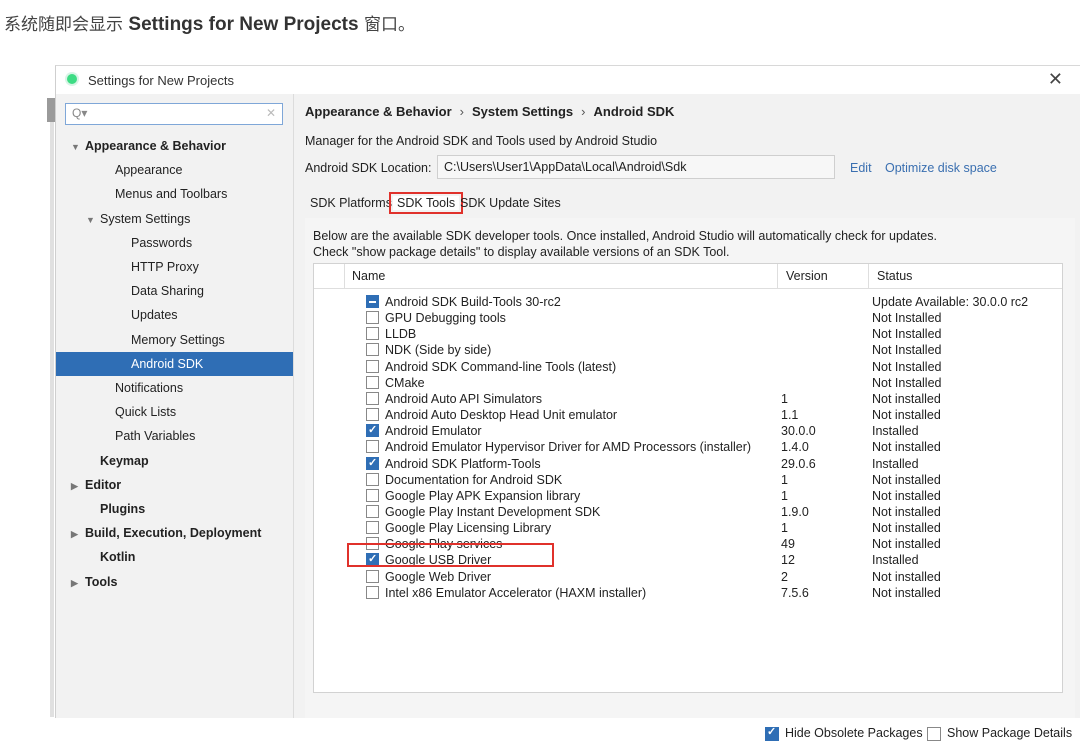 This screenshot has width=1080, height=746. What do you see at coordinates (636, 167) in the screenshot?
I see `sdk-location-field: C:\Users\User1\AppData\Local\Android\Sdk` at bounding box center [636, 167].